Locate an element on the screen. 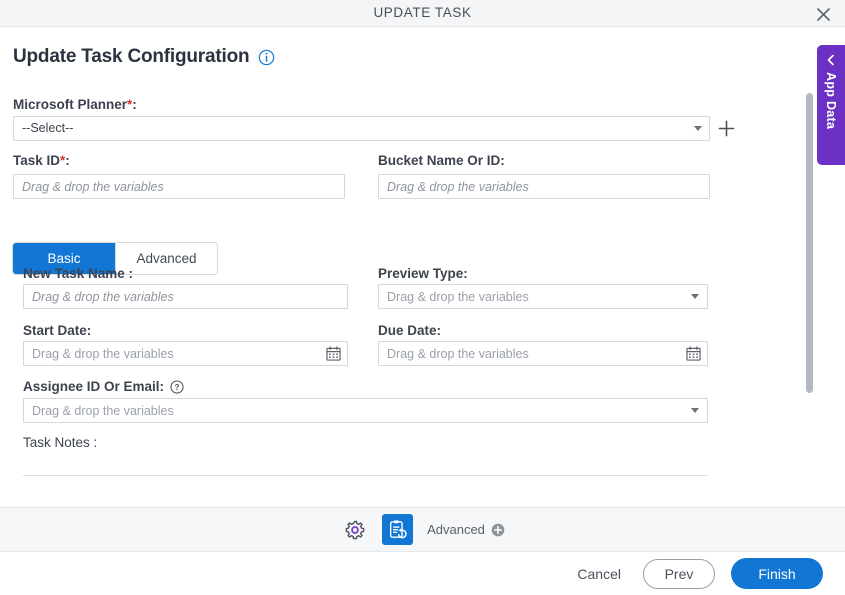  add-planner-button is located at coordinates (726, 131).